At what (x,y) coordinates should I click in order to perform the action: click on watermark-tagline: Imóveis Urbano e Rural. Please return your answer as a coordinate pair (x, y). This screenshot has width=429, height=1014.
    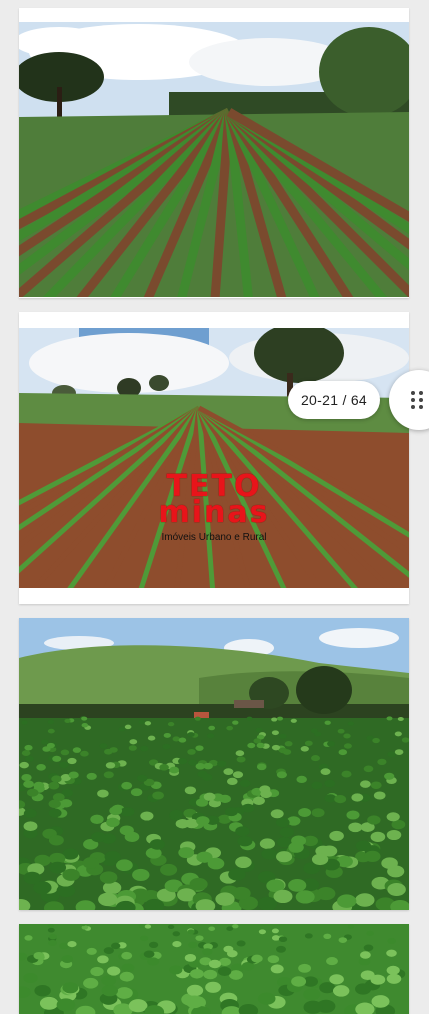
    Looking at the image, I should click on (214, 537).